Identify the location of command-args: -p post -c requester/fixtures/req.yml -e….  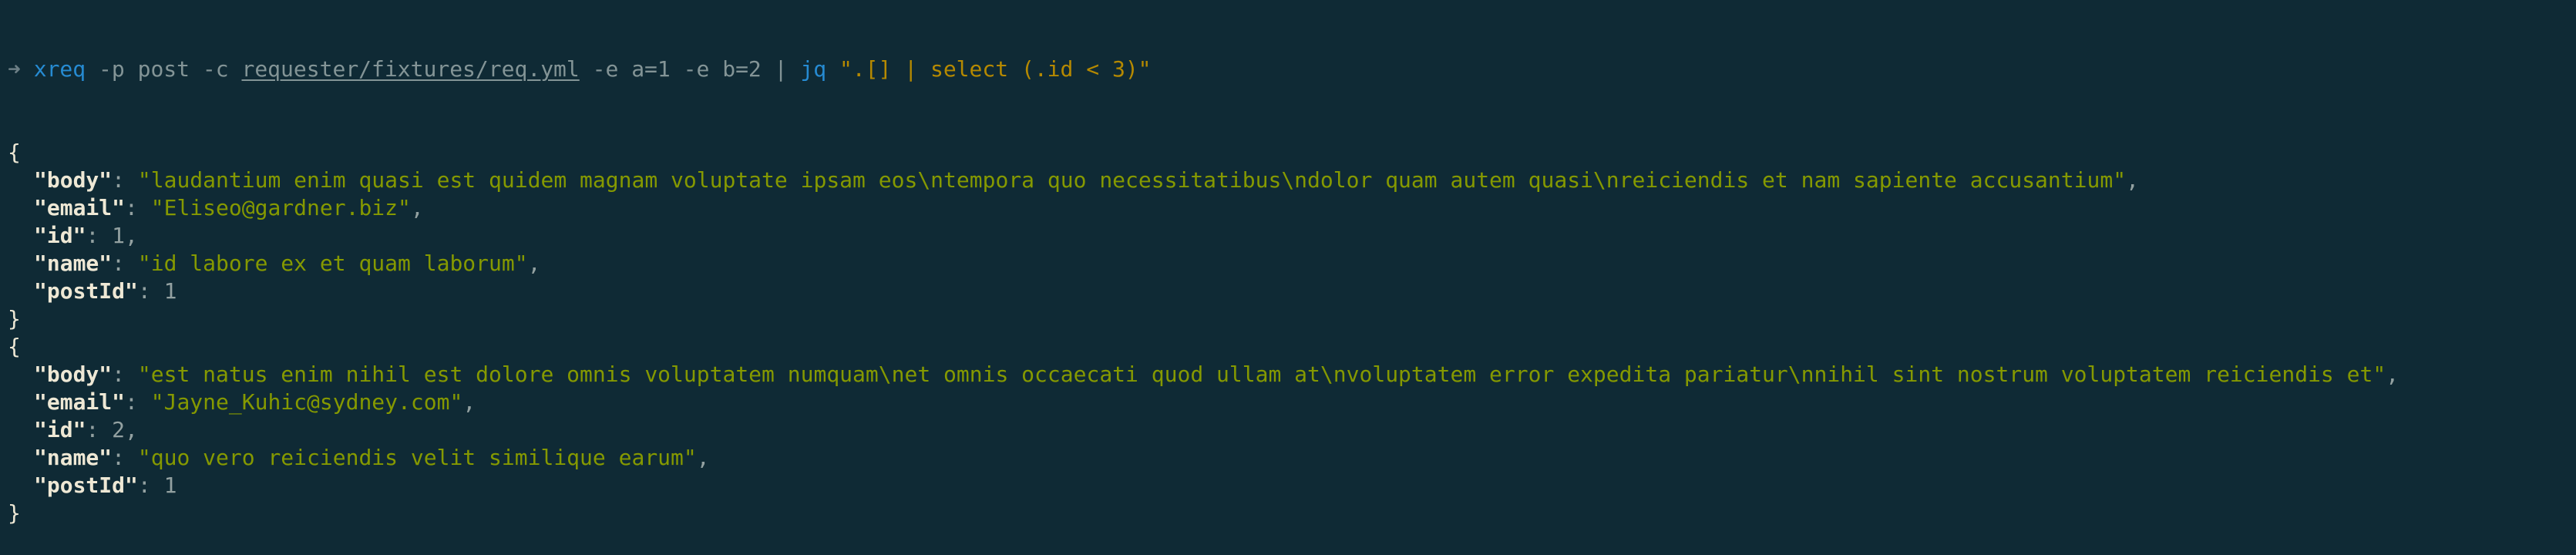
(424, 69).